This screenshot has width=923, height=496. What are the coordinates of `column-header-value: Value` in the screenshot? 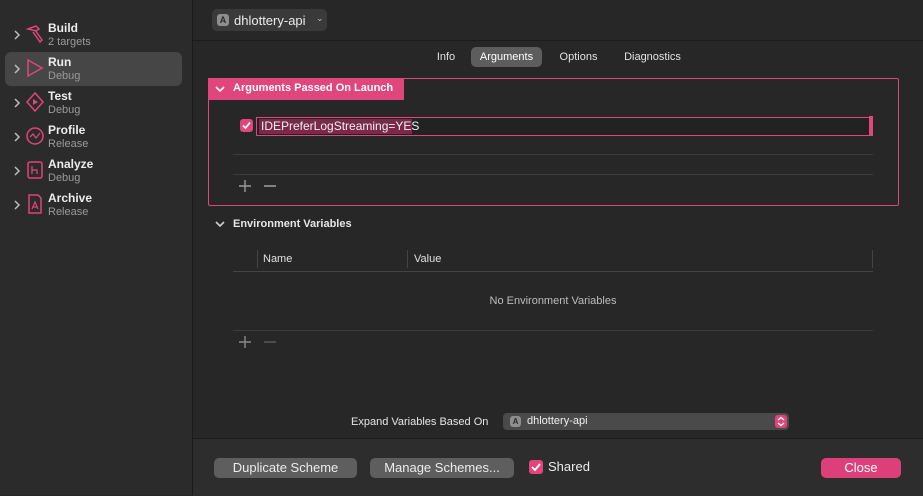 It's located at (427, 259).